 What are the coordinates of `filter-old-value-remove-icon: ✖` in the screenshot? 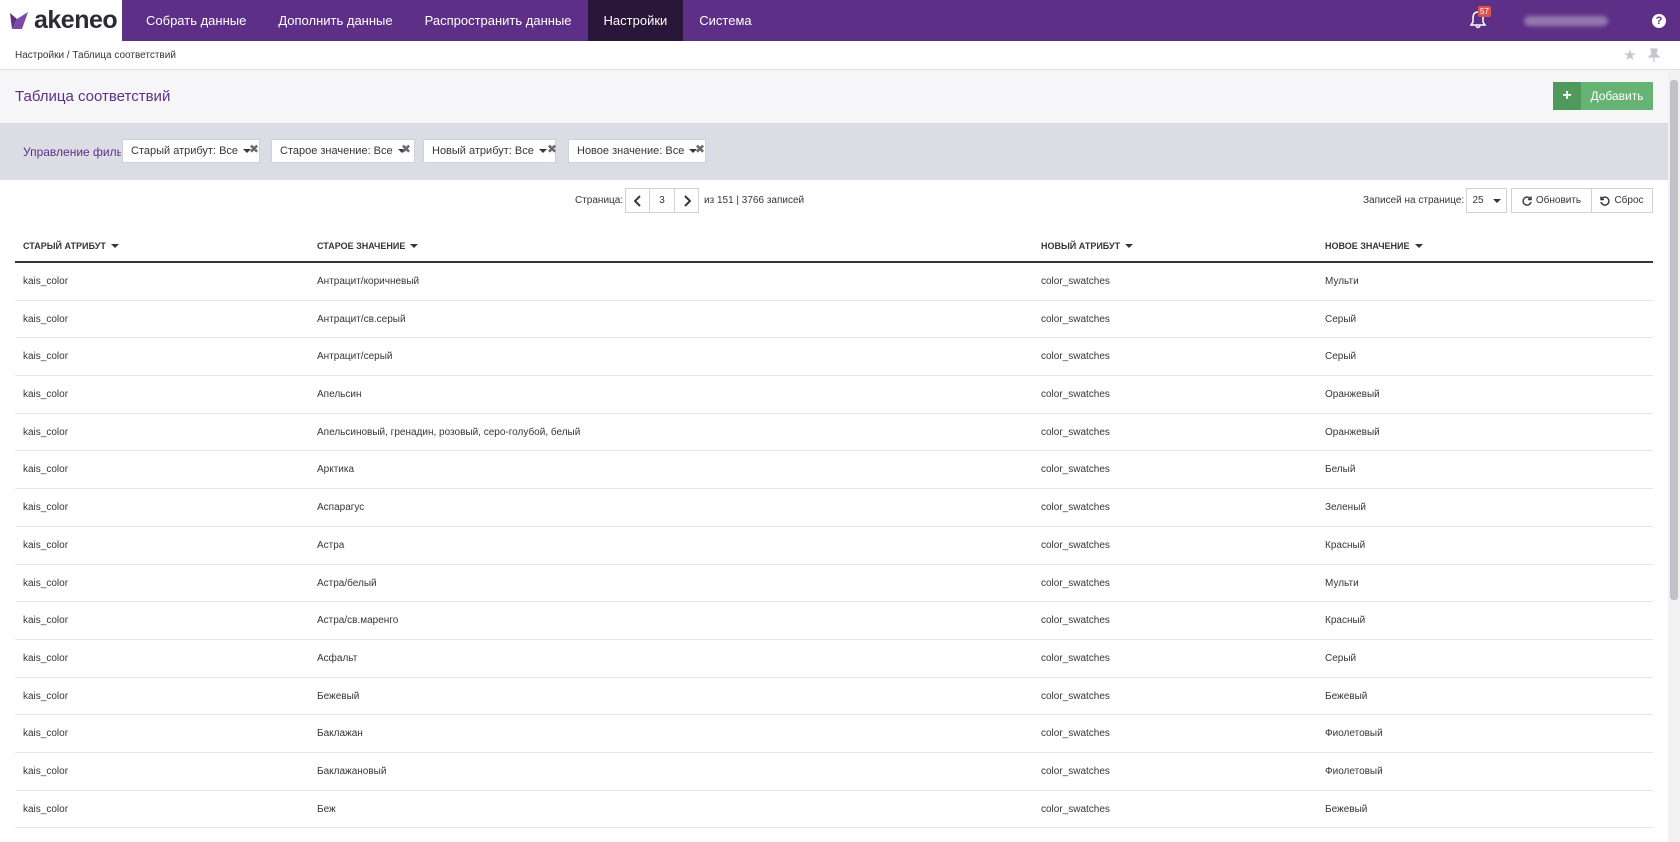 It's located at (406, 149).